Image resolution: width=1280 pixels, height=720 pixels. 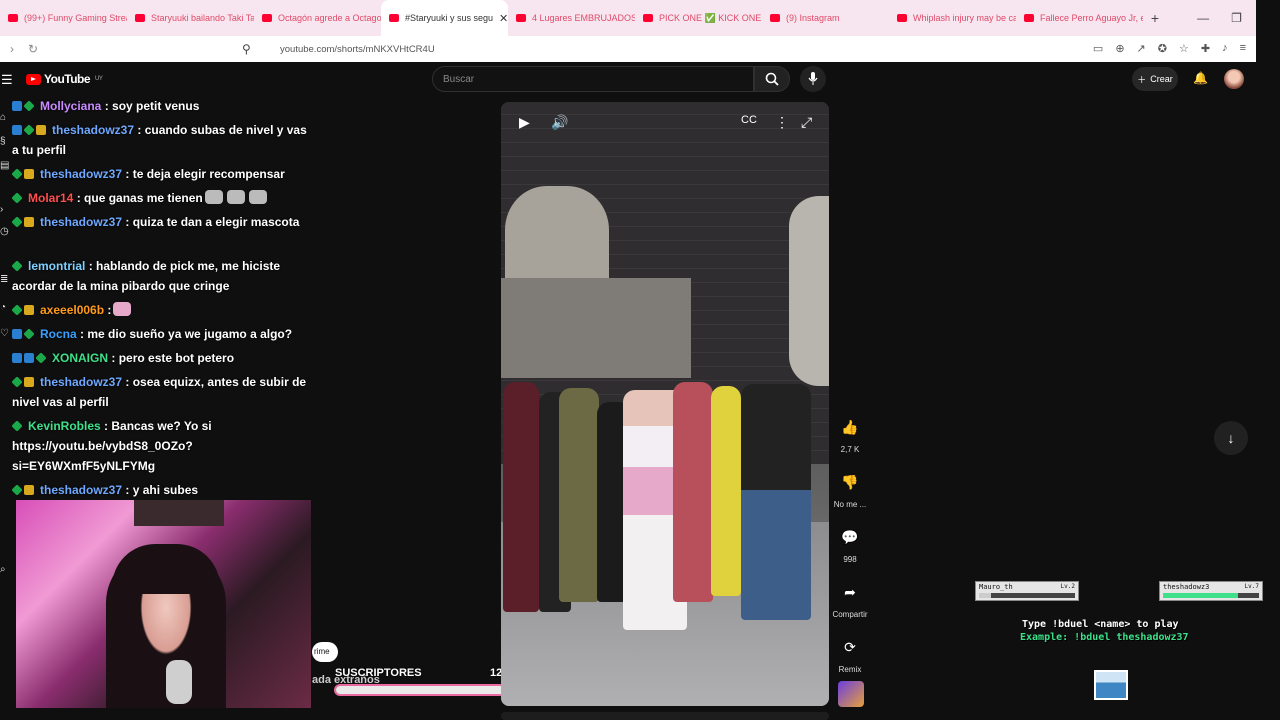 I want to click on chat-username: XONAIGN, so click(x=80, y=358).